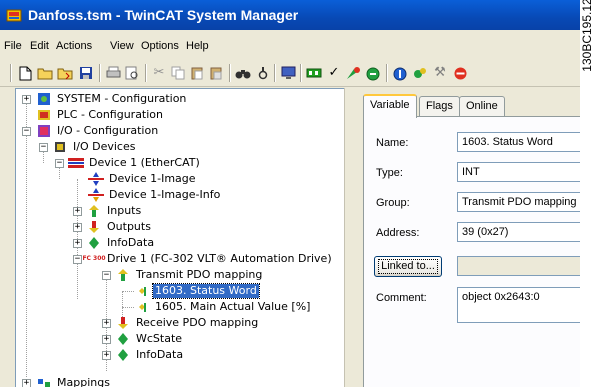 This screenshot has width=597, height=387. I want to click on expand-wcstate-toggle: +, so click(106, 339).